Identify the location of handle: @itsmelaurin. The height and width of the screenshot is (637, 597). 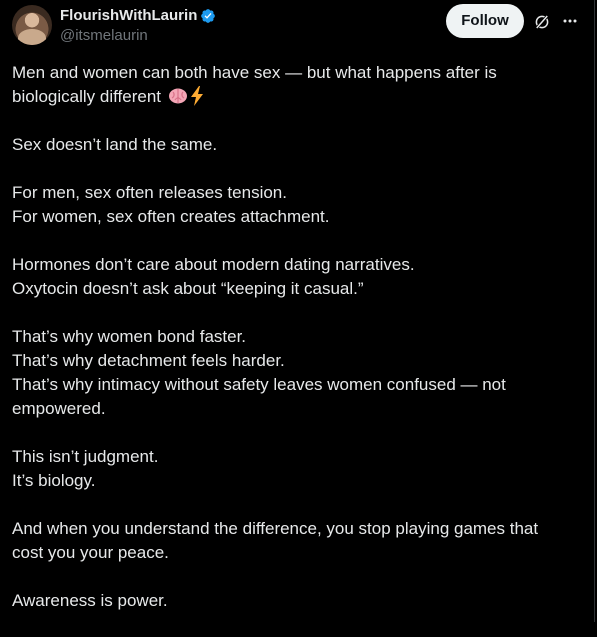
(138, 36).